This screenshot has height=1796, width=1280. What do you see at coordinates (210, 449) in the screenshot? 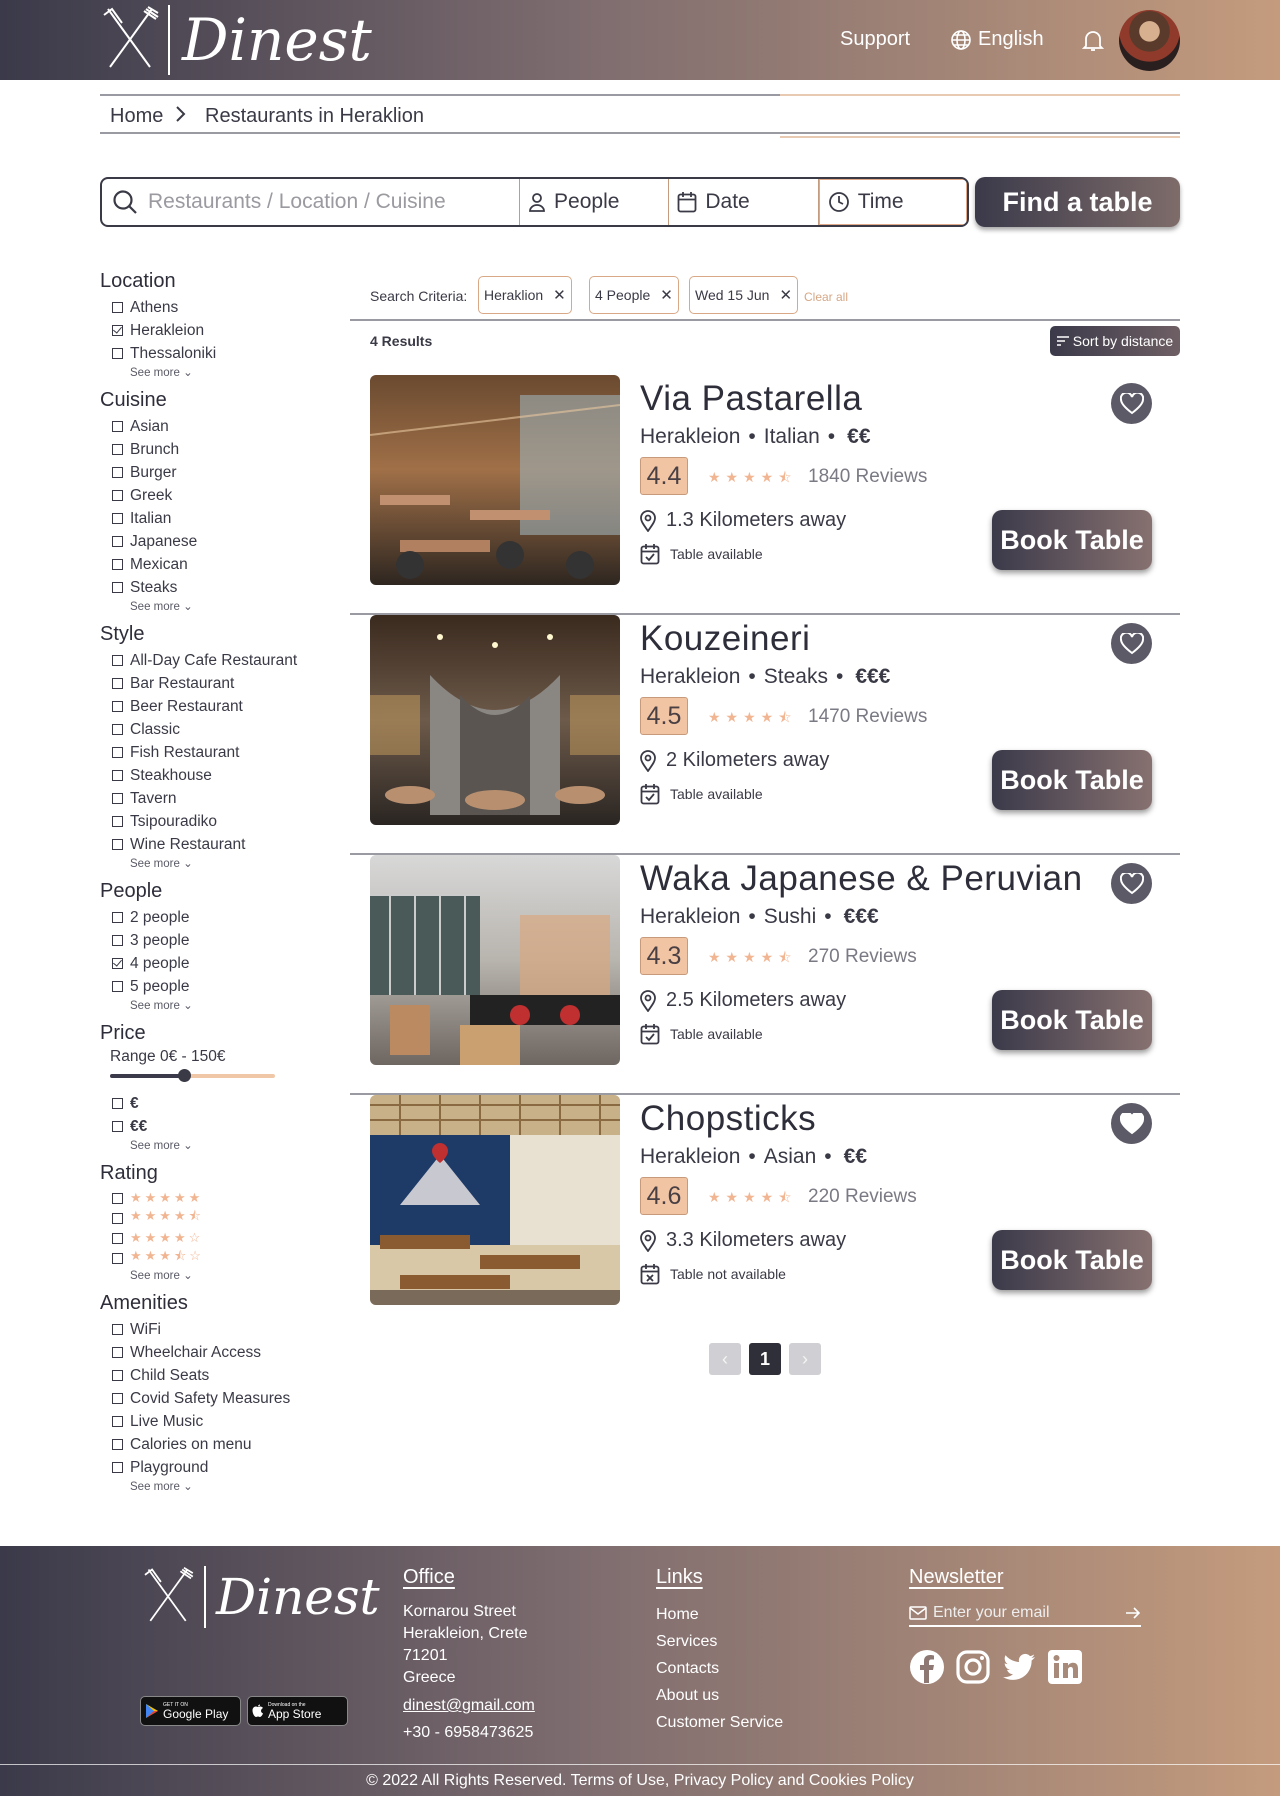
I see `filter-option: Brunch` at bounding box center [210, 449].